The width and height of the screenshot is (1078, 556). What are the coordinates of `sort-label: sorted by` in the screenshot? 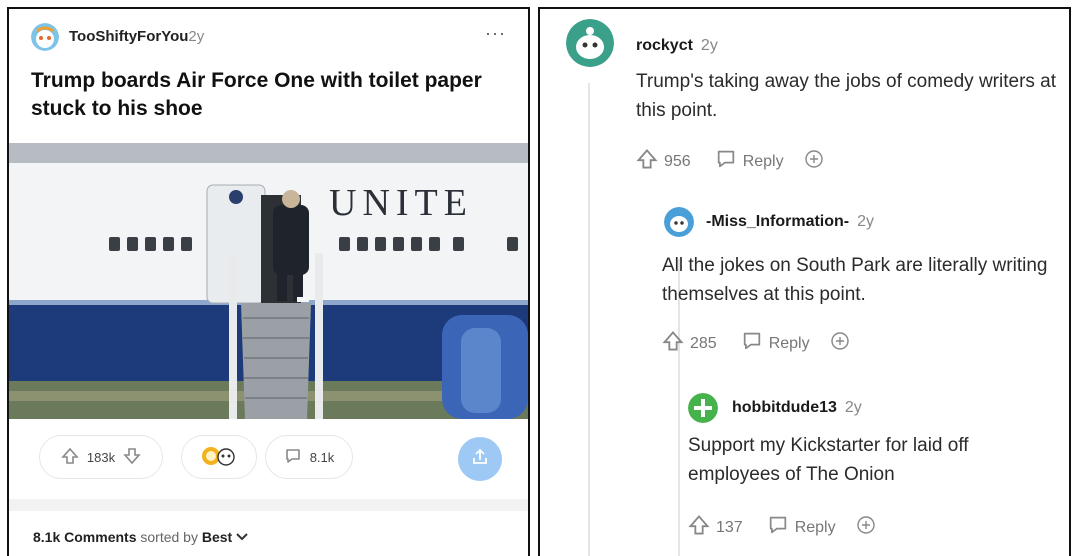 It's located at (169, 537).